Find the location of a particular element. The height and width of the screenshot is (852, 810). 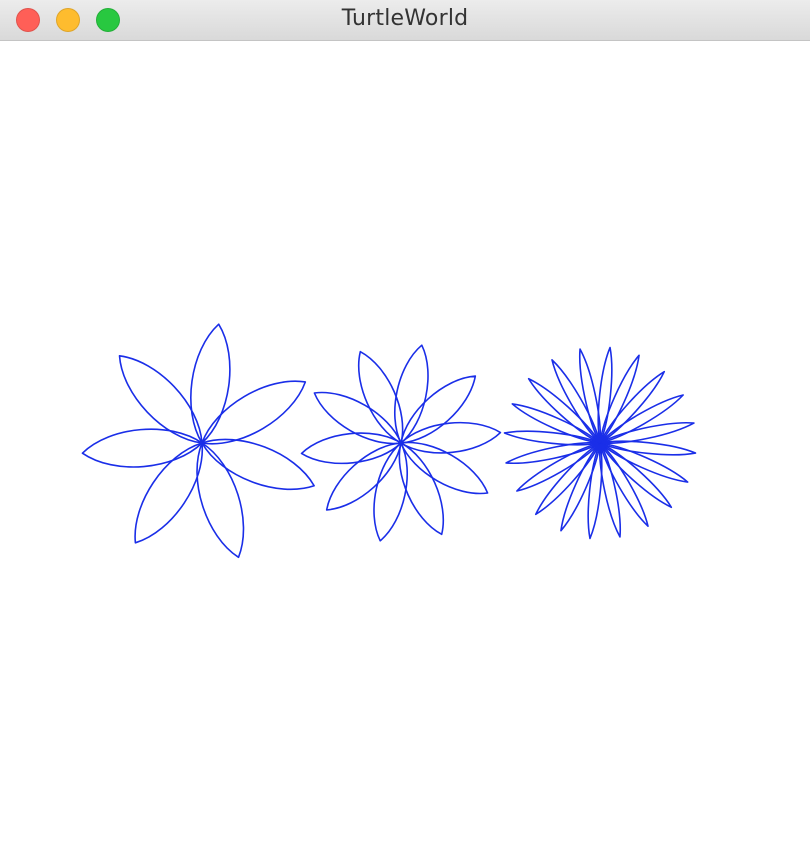

flower-10-petals is located at coordinates (401, 443).